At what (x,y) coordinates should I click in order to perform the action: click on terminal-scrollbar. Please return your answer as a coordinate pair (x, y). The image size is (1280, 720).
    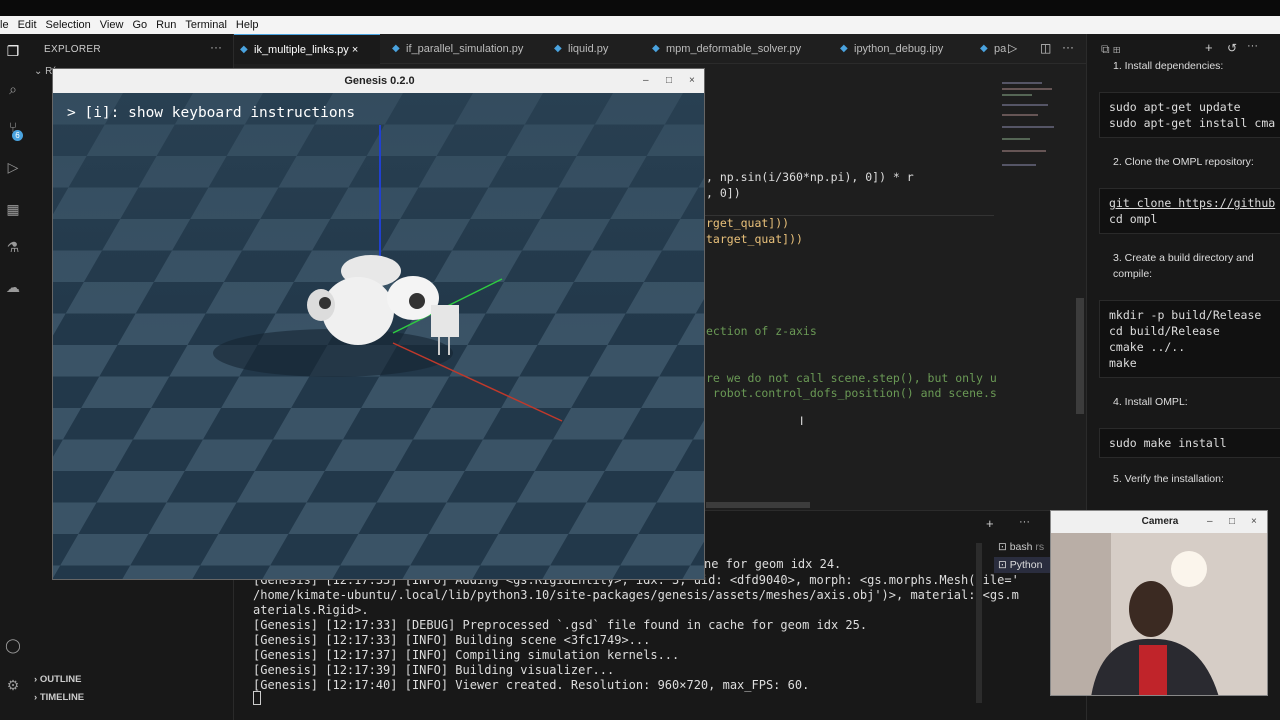
    Looking at the image, I should click on (979, 623).